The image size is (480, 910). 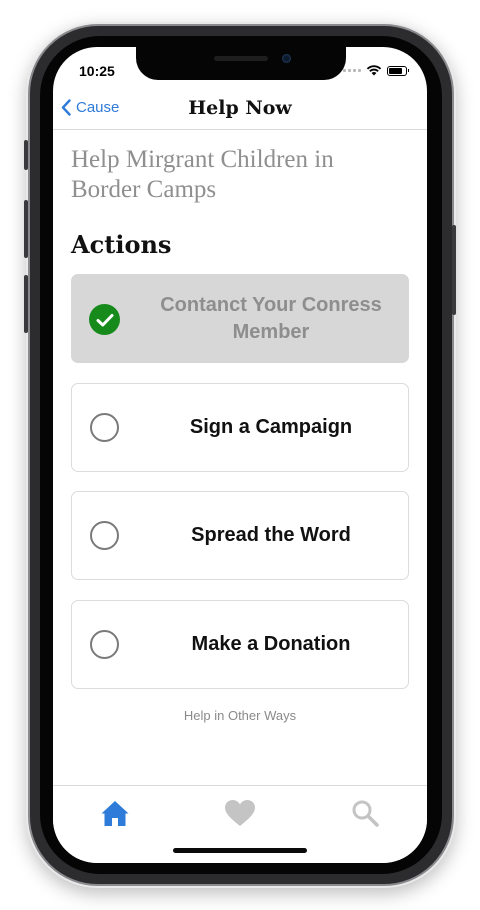 What do you see at coordinates (241, 63) in the screenshot?
I see `notch` at bounding box center [241, 63].